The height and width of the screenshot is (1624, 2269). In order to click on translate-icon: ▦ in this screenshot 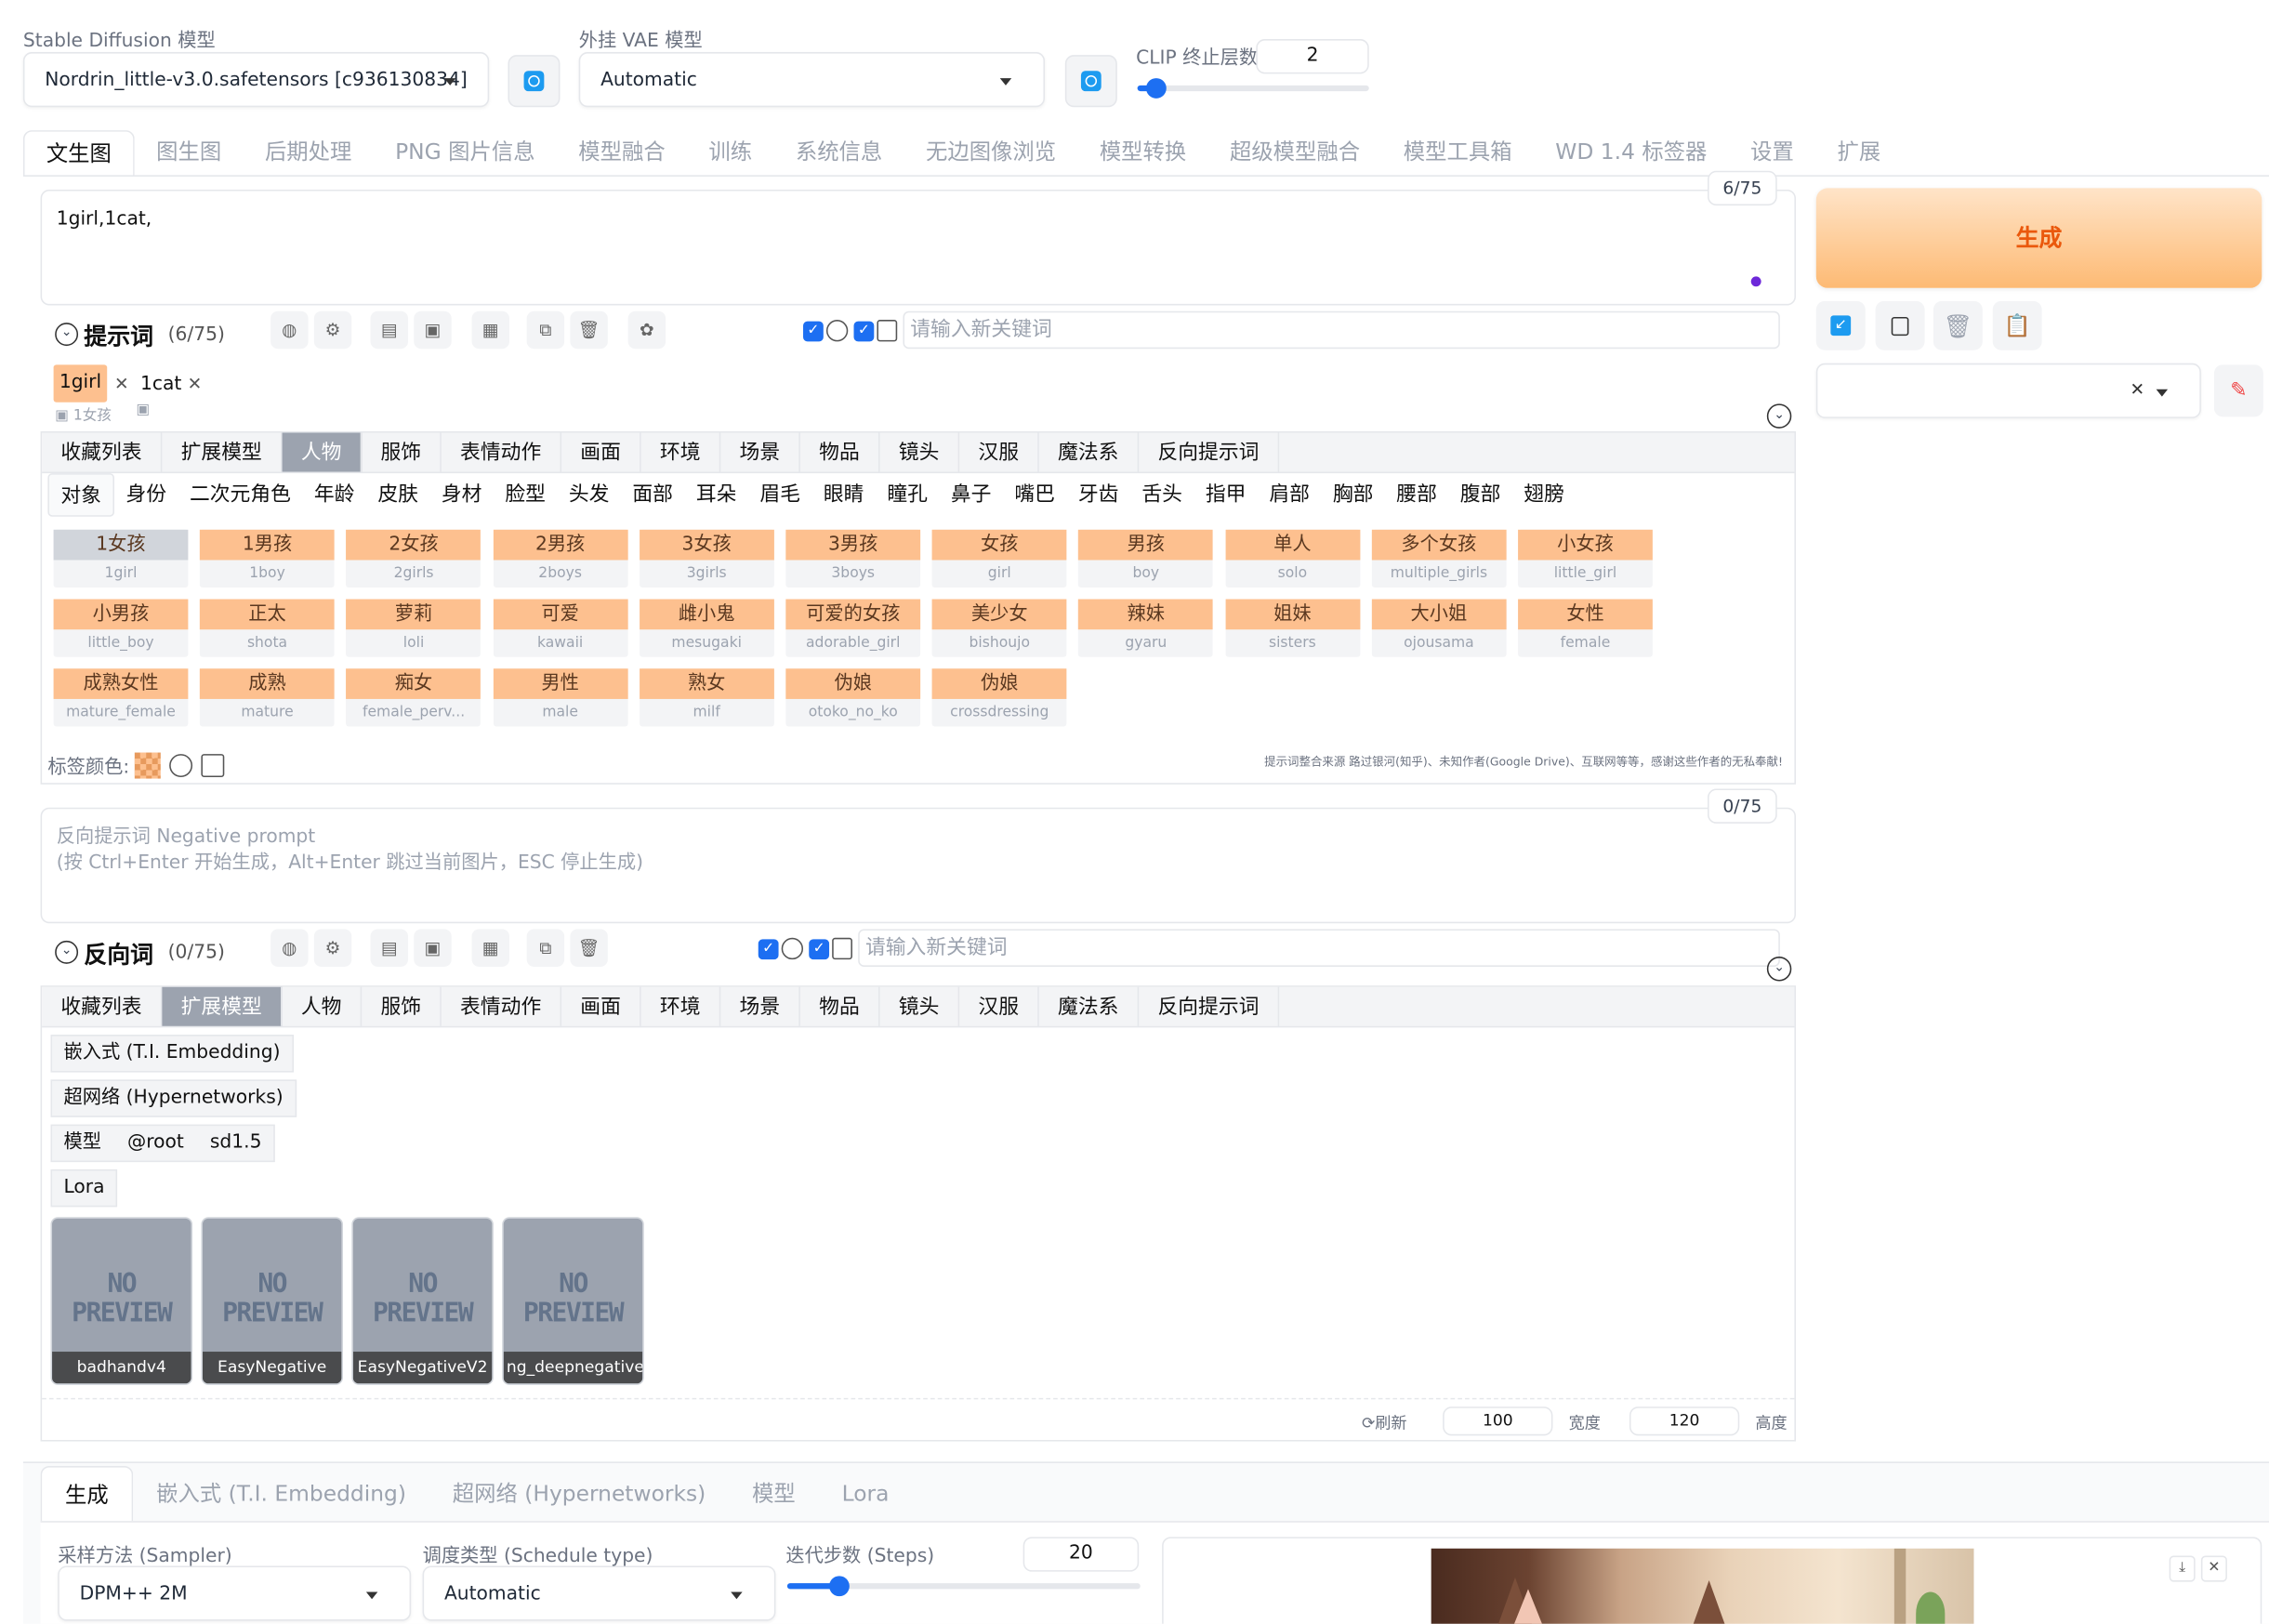, I will do `click(490, 330)`.